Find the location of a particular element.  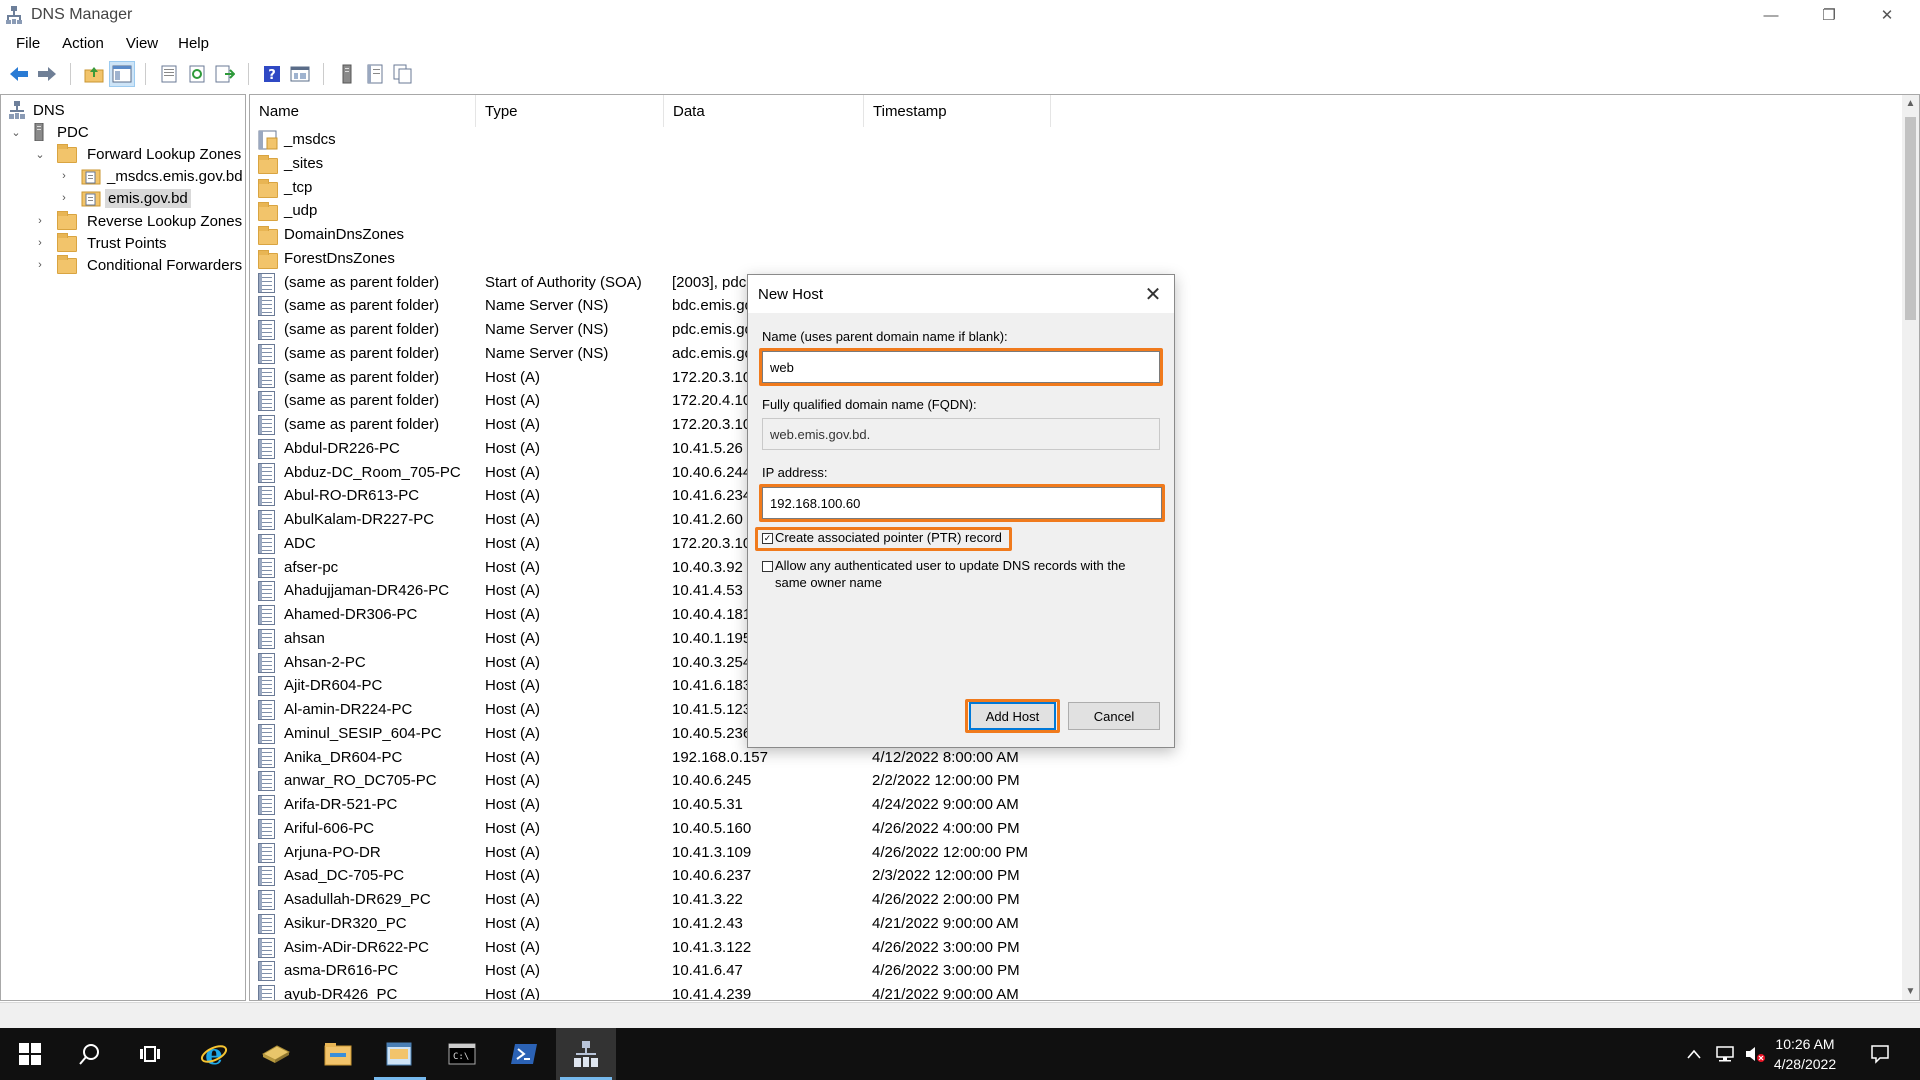

ptr-checkbox: ✓ is located at coordinates (767, 538).